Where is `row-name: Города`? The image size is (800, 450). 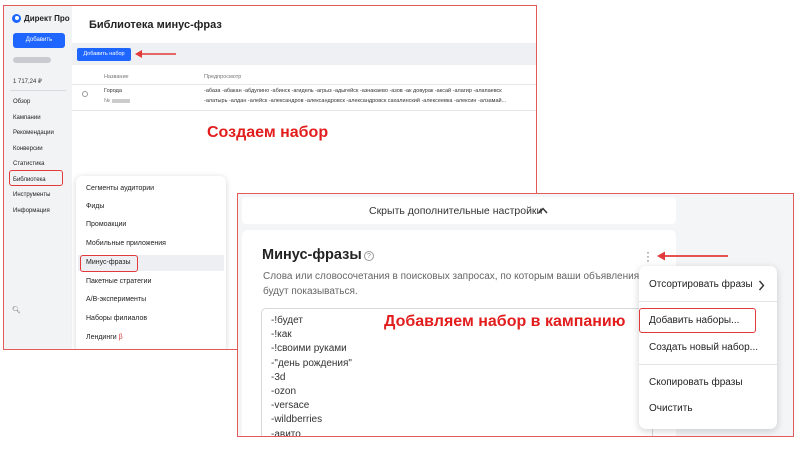 row-name: Города is located at coordinates (113, 91).